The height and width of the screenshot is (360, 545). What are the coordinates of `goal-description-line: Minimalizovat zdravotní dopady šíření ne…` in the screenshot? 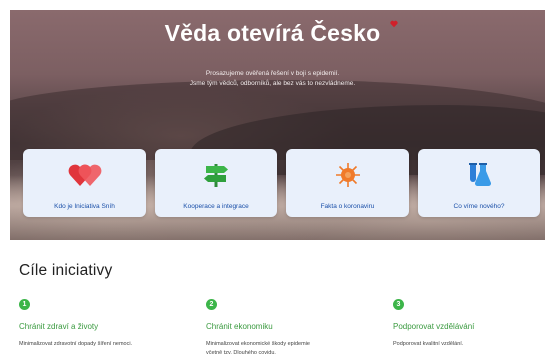 It's located at (76, 344).